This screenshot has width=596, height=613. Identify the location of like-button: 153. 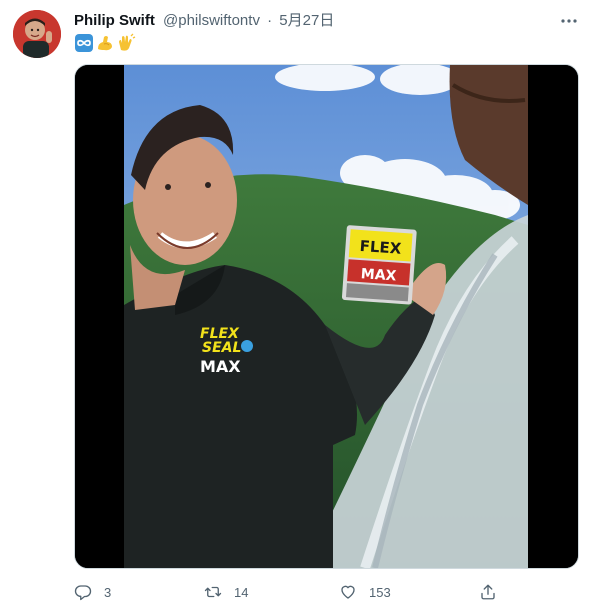
(365, 592).